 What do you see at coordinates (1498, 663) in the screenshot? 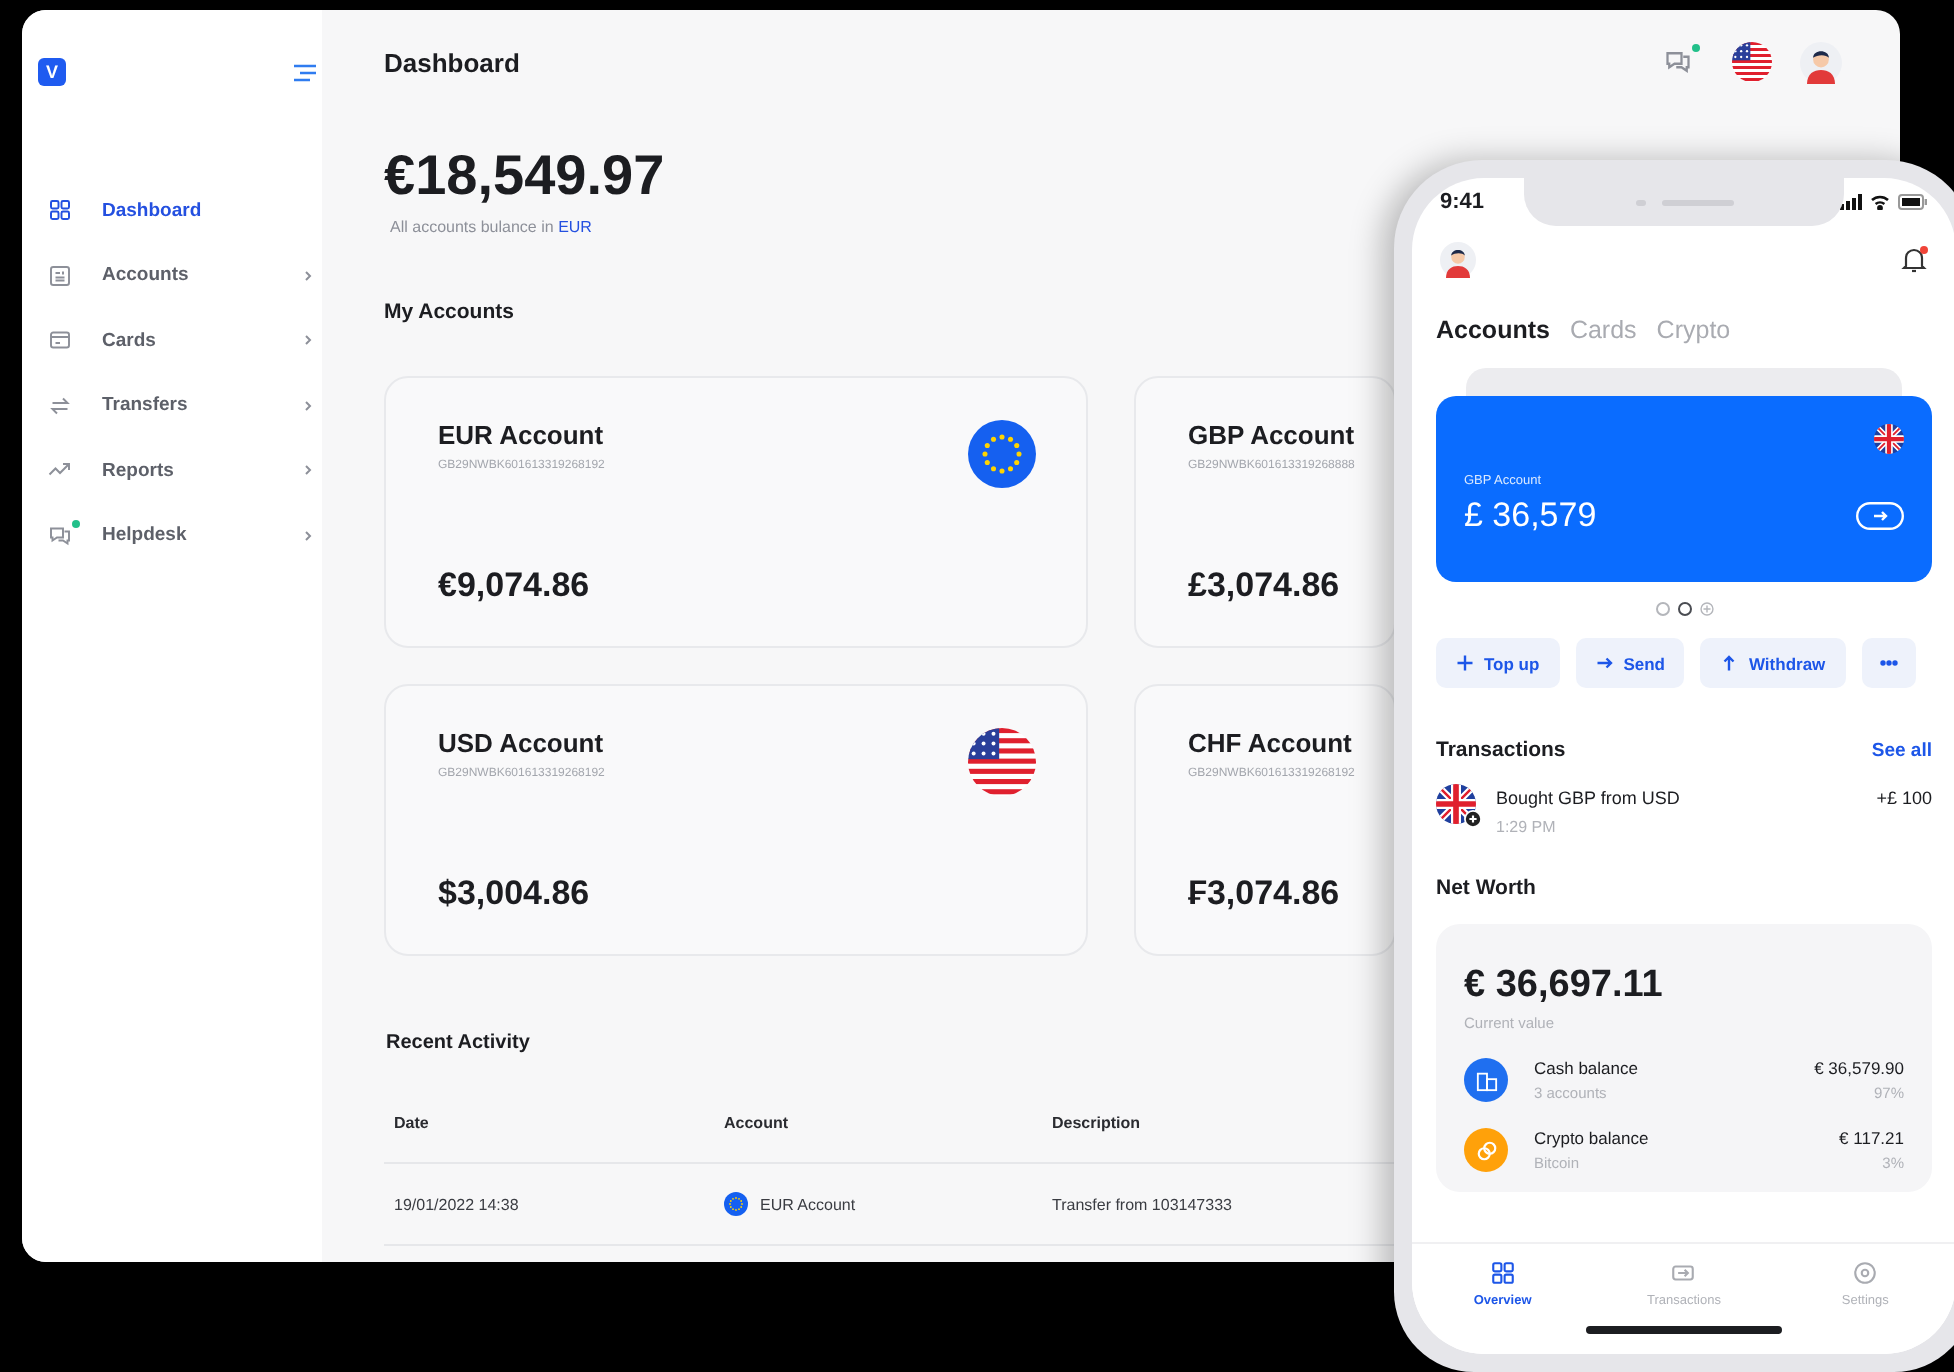
I see `action-button: Top up` at bounding box center [1498, 663].